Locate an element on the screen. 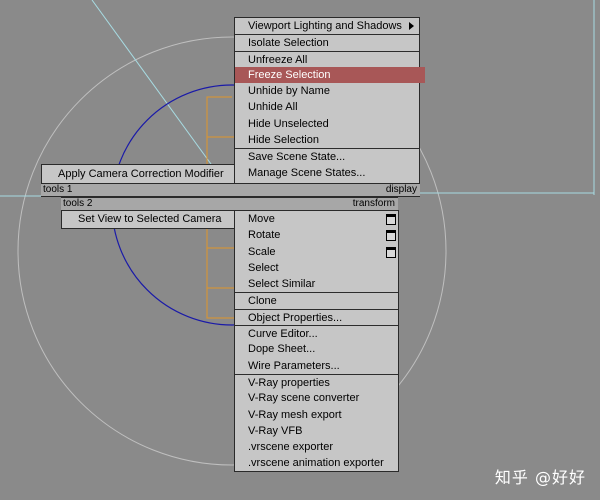 The image size is (600, 500). menu-item-label: V-Ray properties is located at coordinates (289, 382).